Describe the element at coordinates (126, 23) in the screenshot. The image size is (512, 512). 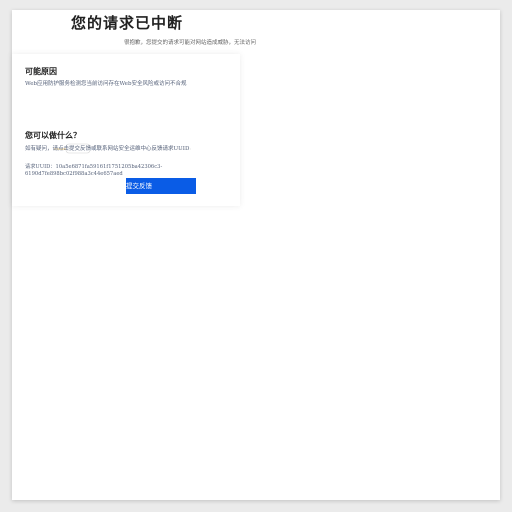
I see `page-title: 您的请求已中断` at that location.